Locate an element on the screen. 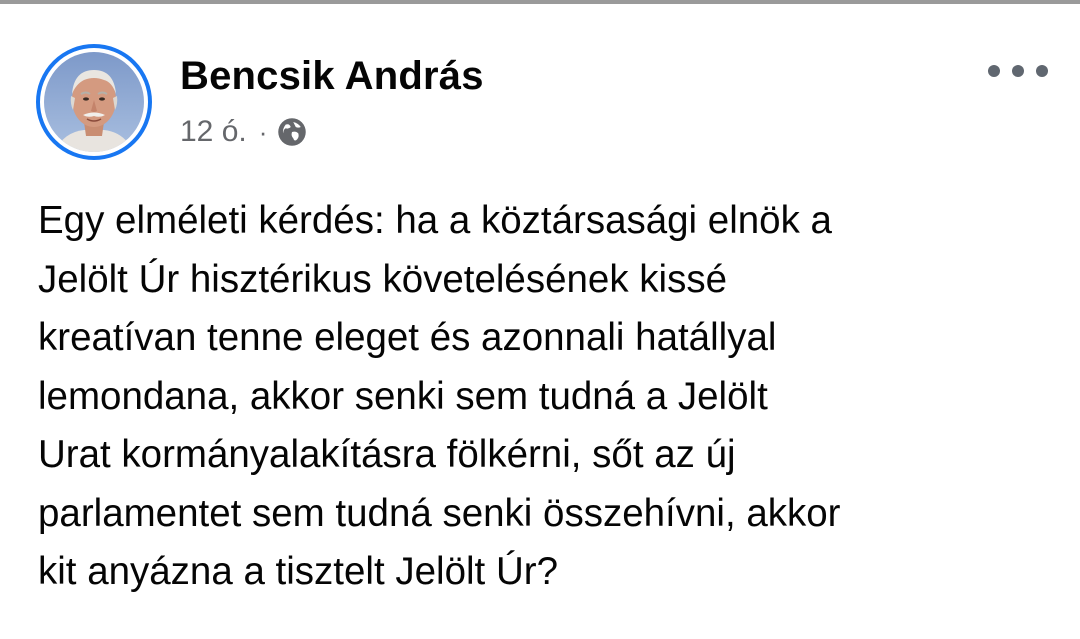  more-options-icon is located at coordinates (1018, 71).